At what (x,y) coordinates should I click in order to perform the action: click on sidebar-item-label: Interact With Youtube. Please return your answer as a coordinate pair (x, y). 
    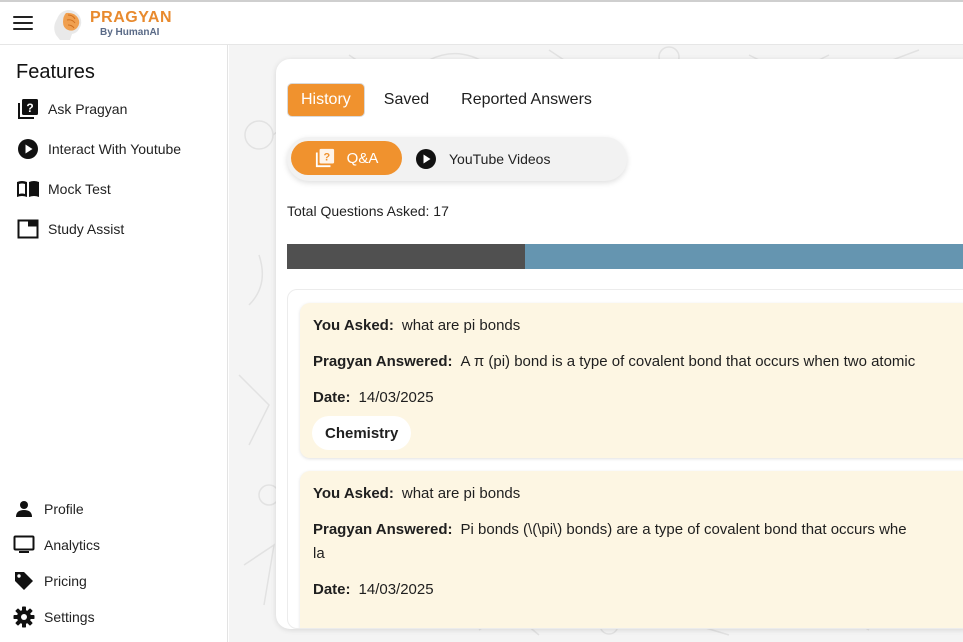
    Looking at the image, I should click on (115, 149).